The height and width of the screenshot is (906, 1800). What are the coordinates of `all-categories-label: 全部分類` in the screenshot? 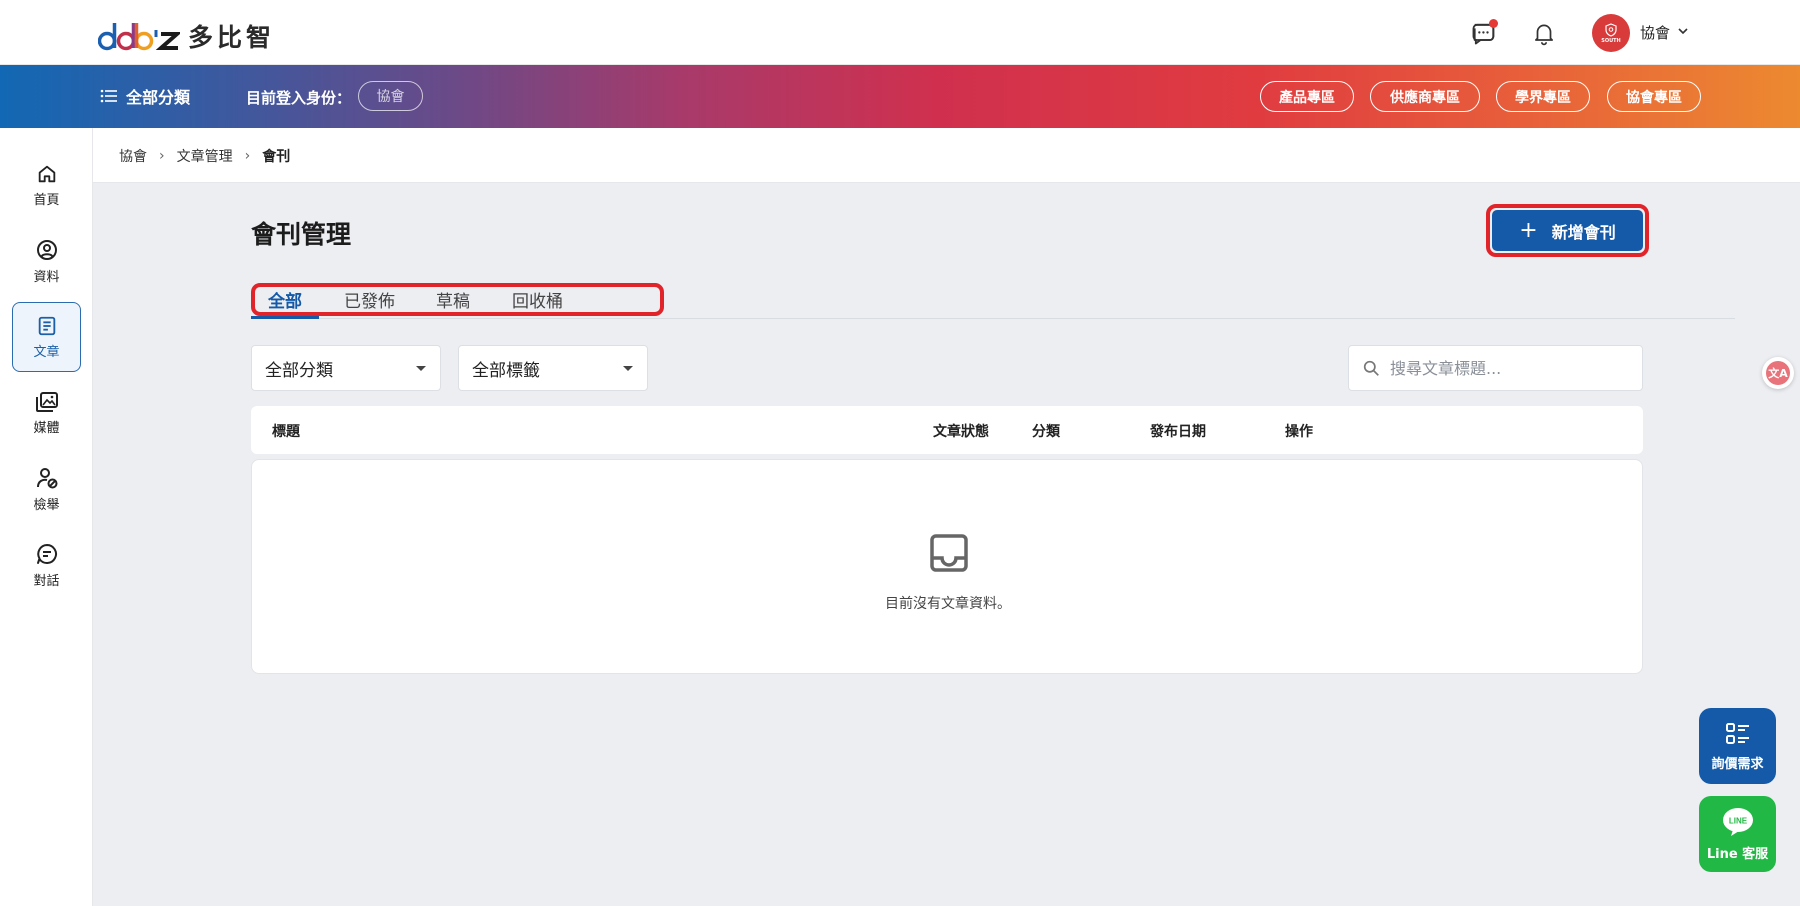 It's located at (158, 97).